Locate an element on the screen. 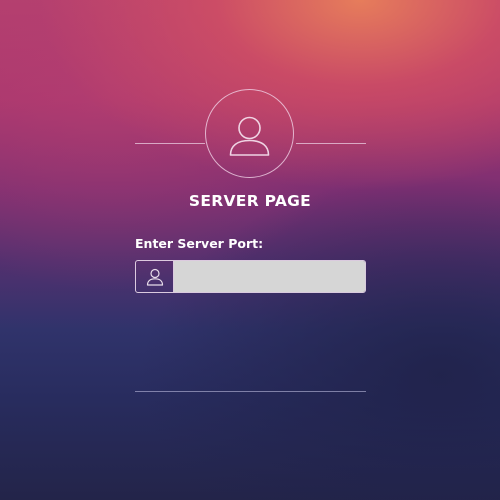 The height and width of the screenshot is (500, 500). input-prefix is located at coordinates (155, 276).